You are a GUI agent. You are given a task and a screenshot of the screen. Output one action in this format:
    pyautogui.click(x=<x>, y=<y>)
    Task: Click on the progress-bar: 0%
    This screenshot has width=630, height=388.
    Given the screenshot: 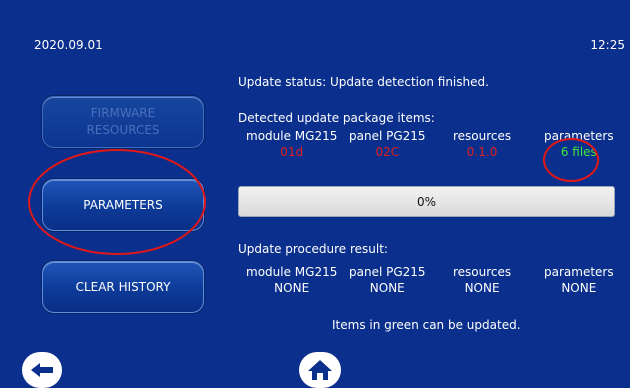 What is the action you would take?
    pyautogui.click(x=426, y=201)
    